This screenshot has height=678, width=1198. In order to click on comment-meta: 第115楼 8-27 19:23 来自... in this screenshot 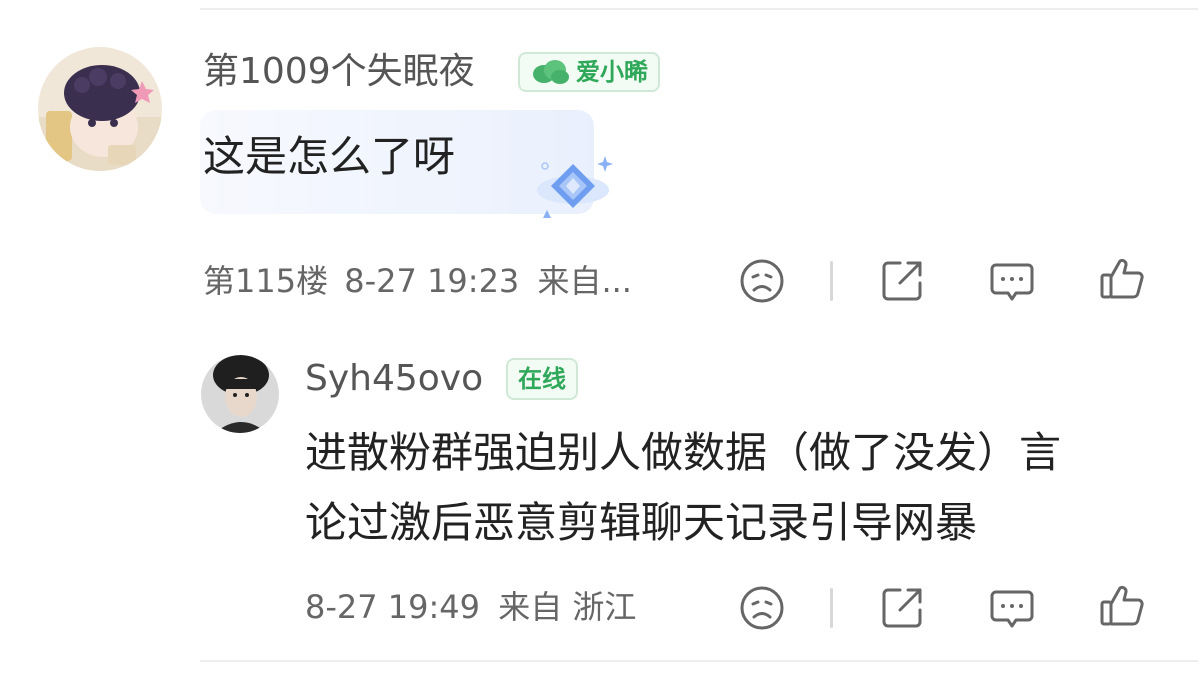, I will do `click(417, 281)`.